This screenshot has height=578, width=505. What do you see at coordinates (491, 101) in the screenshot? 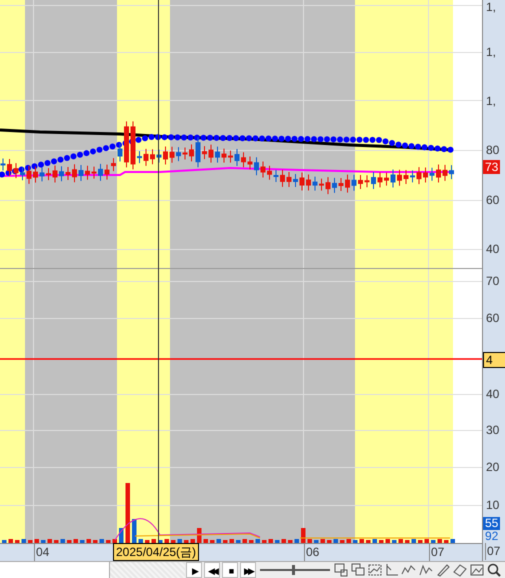
I see `axis-label: 1,` at bounding box center [491, 101].